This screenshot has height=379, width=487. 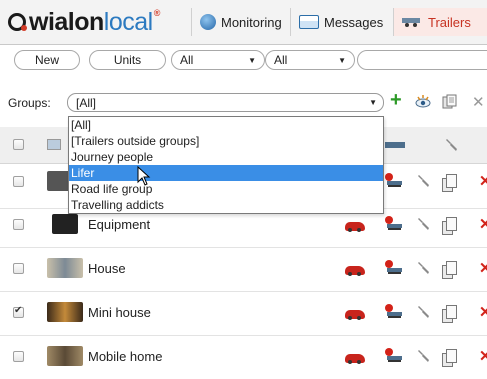 What do you see at coordinates (396, 100) in the screenshot?
I see `add-icon: +` at bounding box center [396, 100].